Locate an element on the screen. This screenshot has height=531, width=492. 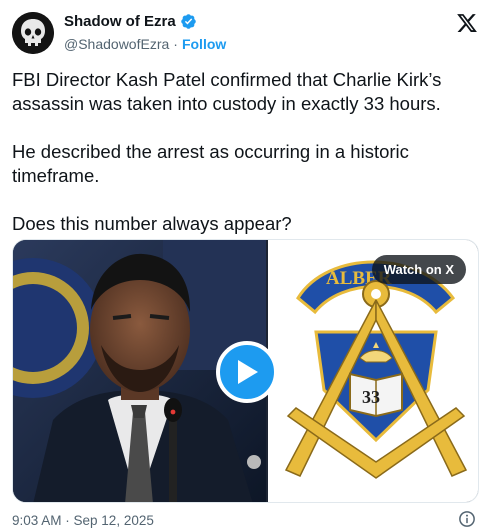
skull-avatar-icon is located at coordinates (33, 33).